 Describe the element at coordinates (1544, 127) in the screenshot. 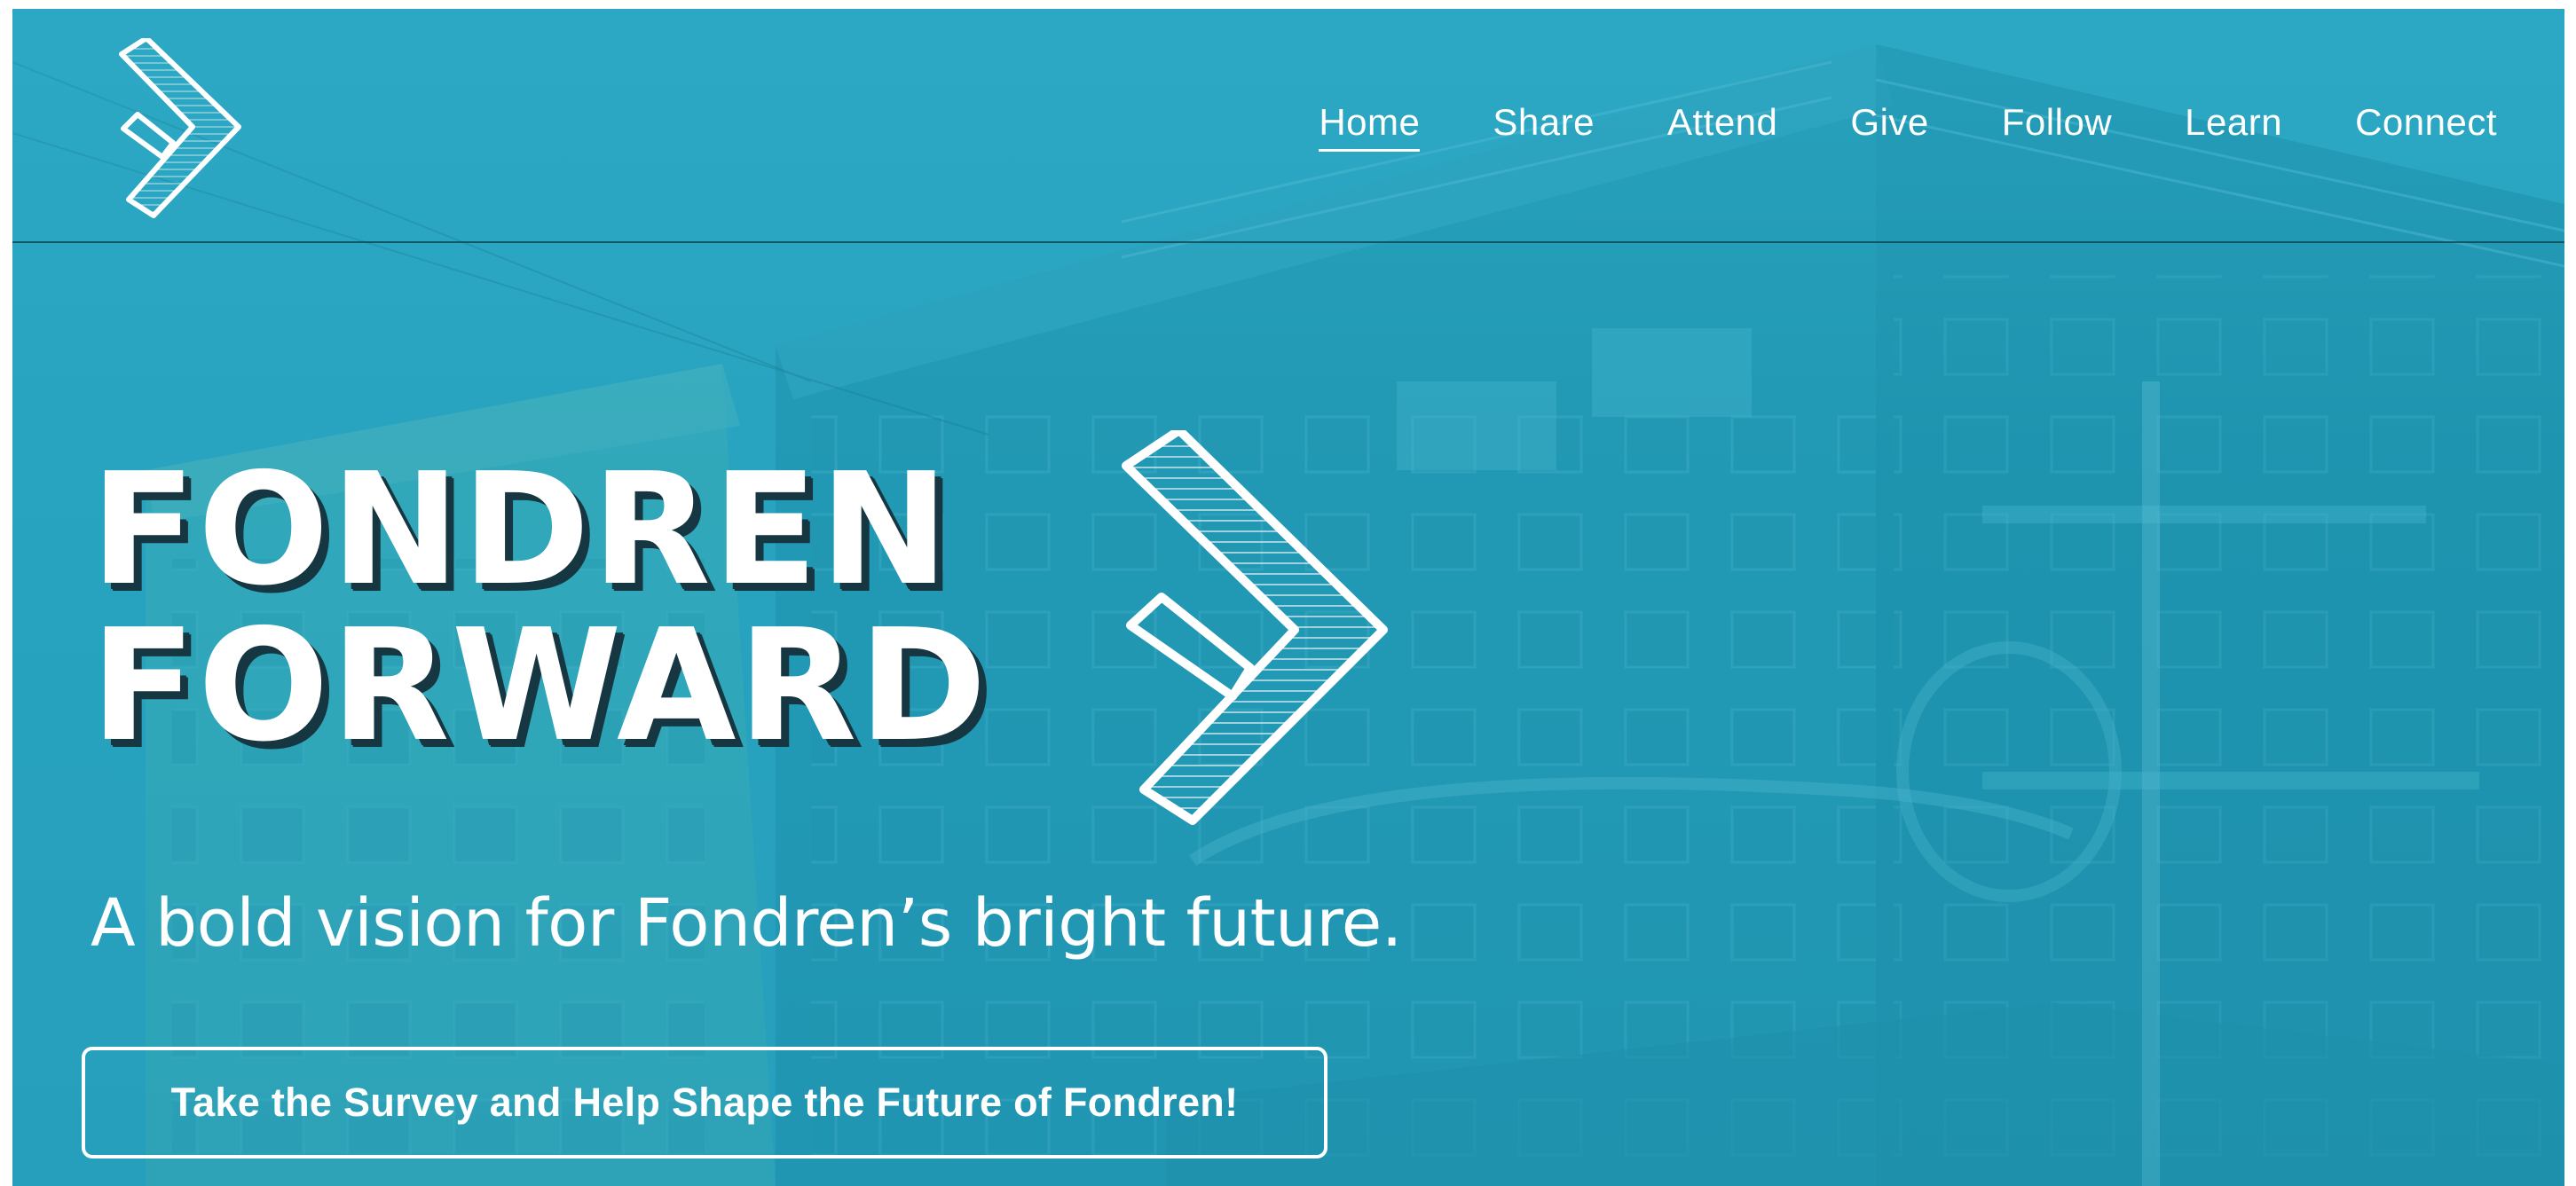

I see `nav-share: Share` at that location.